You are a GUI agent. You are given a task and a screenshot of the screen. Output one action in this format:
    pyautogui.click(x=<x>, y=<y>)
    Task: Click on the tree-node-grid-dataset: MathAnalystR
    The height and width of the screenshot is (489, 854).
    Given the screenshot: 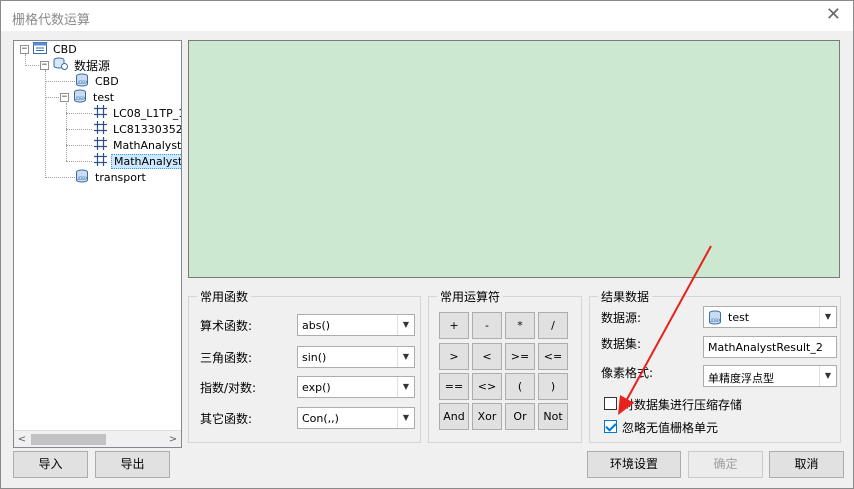 What is the action you would take?
    pyautogui.click(x=138, y=145)
    